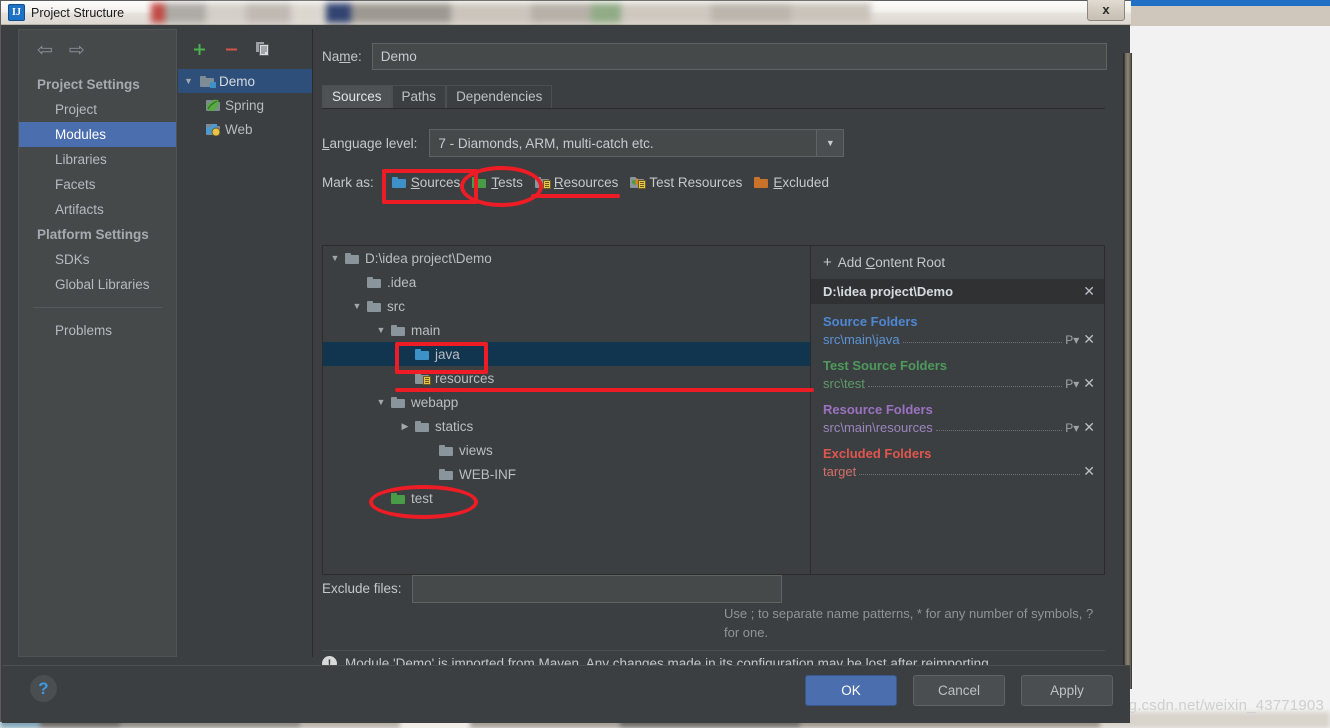 The image size is (1330, 728). Describe the element at coordinates (686, 182) in the screenshot. I see `mark-as-test-resources-button: Test Resources` at that location.